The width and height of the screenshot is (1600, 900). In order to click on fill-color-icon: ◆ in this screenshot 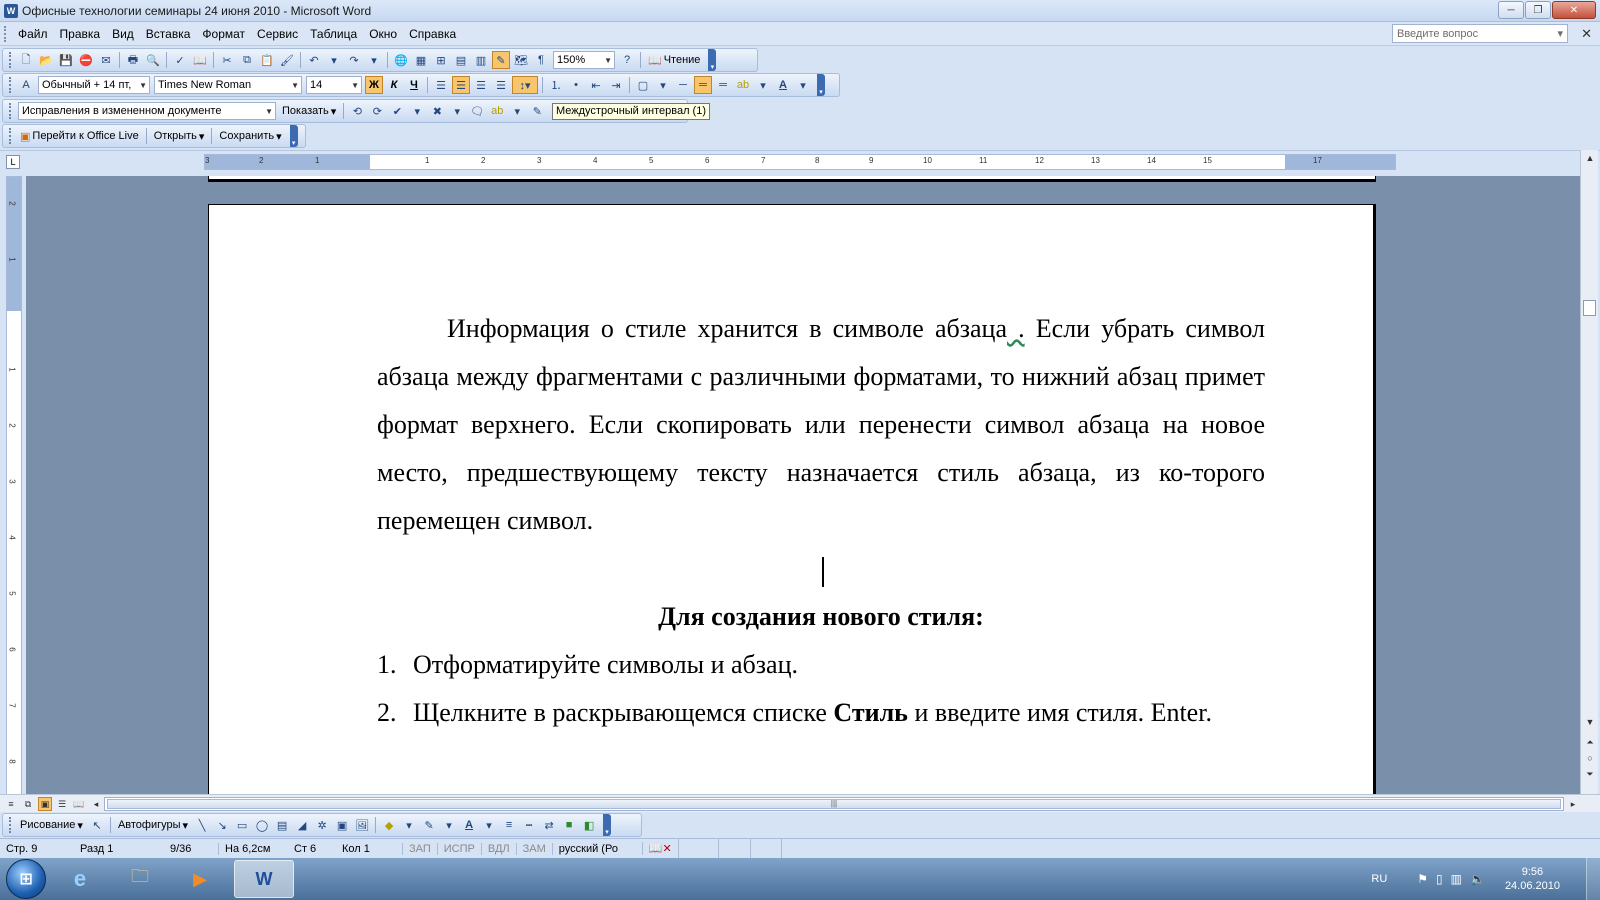, I will do `click(389, 825)`.